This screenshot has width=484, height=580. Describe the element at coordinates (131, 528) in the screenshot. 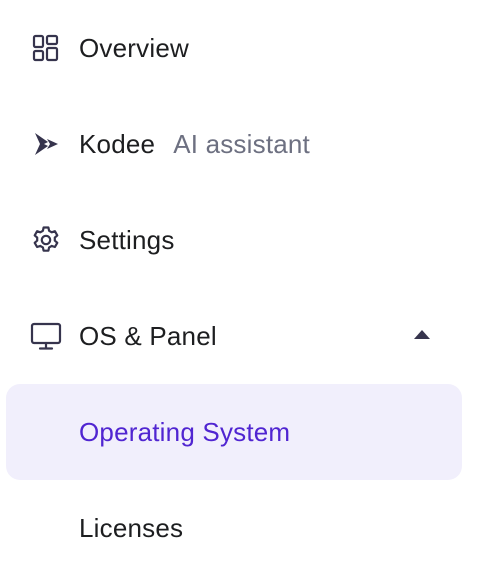

I see `nav-subitem-label: Licenses` at that location.